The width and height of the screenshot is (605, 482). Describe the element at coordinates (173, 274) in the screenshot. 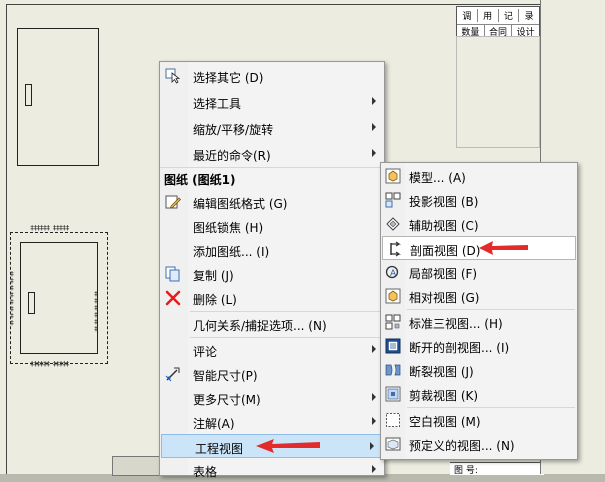

I see `copy-icon` at that location.